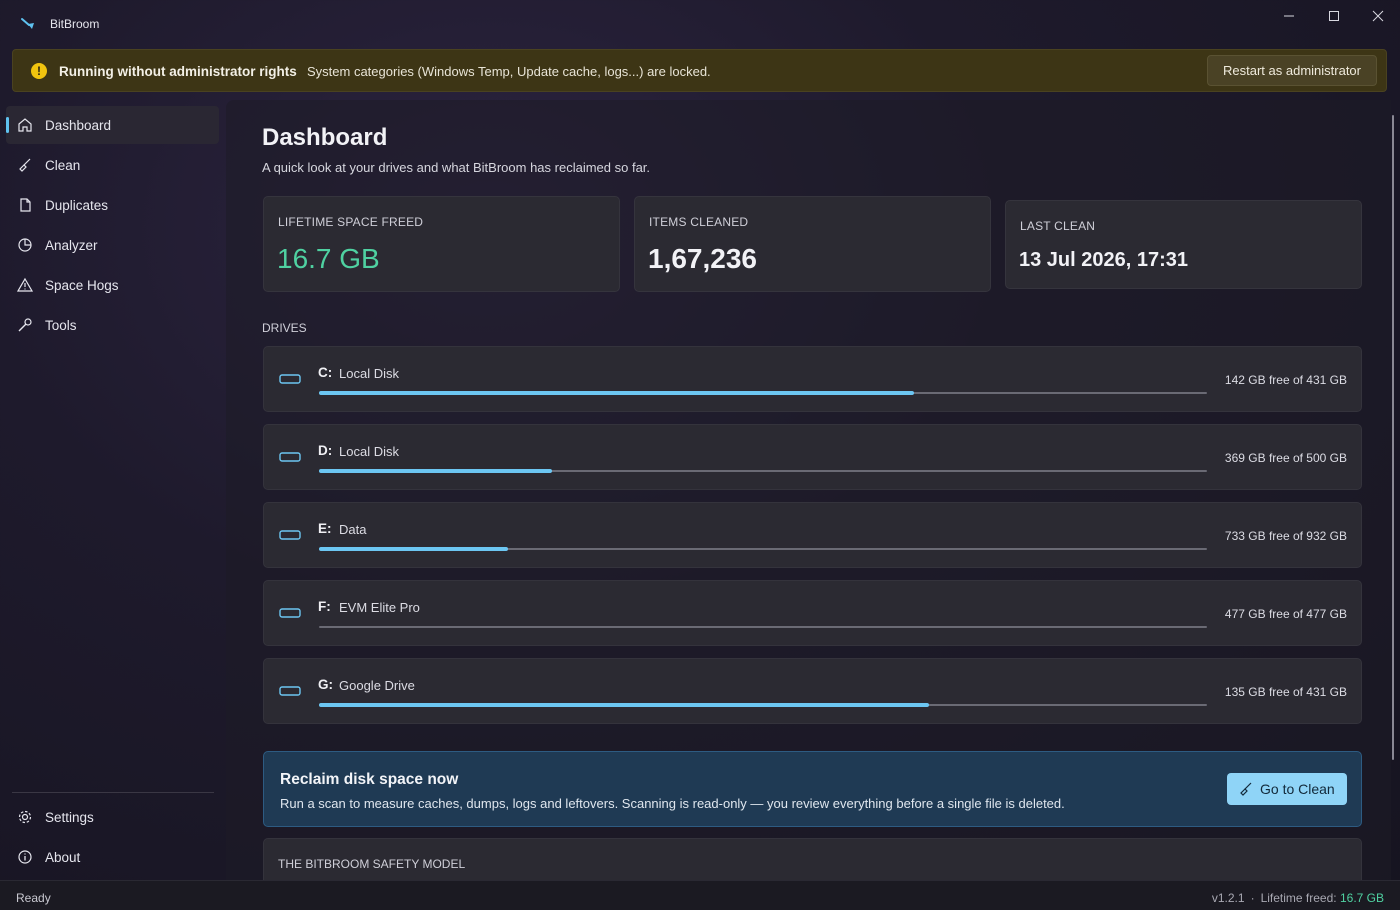  Describe the element at coordinates (1285, 614) in the screenshot. I see `drive-free-space: 477 GB free of 477 GB` at that location.